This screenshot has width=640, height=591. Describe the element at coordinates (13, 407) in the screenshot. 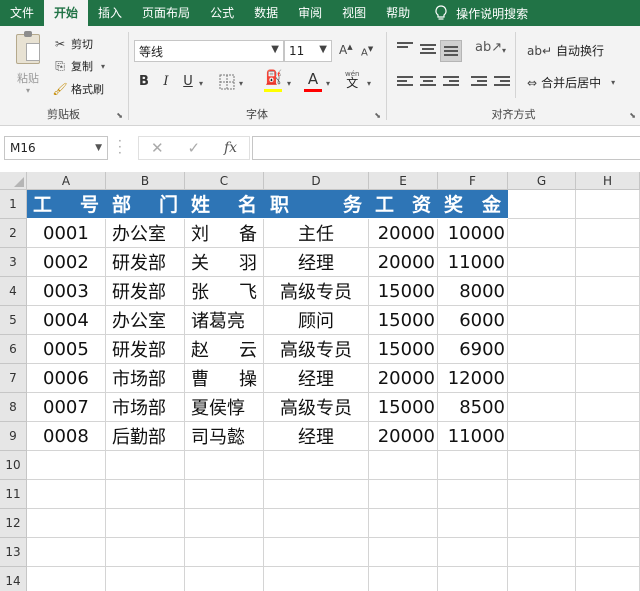

I see `row-header-8: 8` at that location.